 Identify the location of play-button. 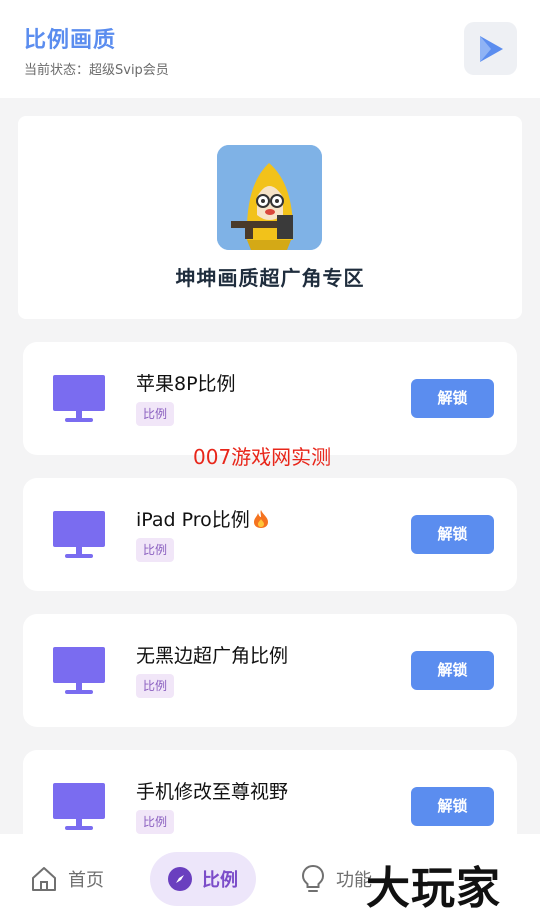
(490, 48).